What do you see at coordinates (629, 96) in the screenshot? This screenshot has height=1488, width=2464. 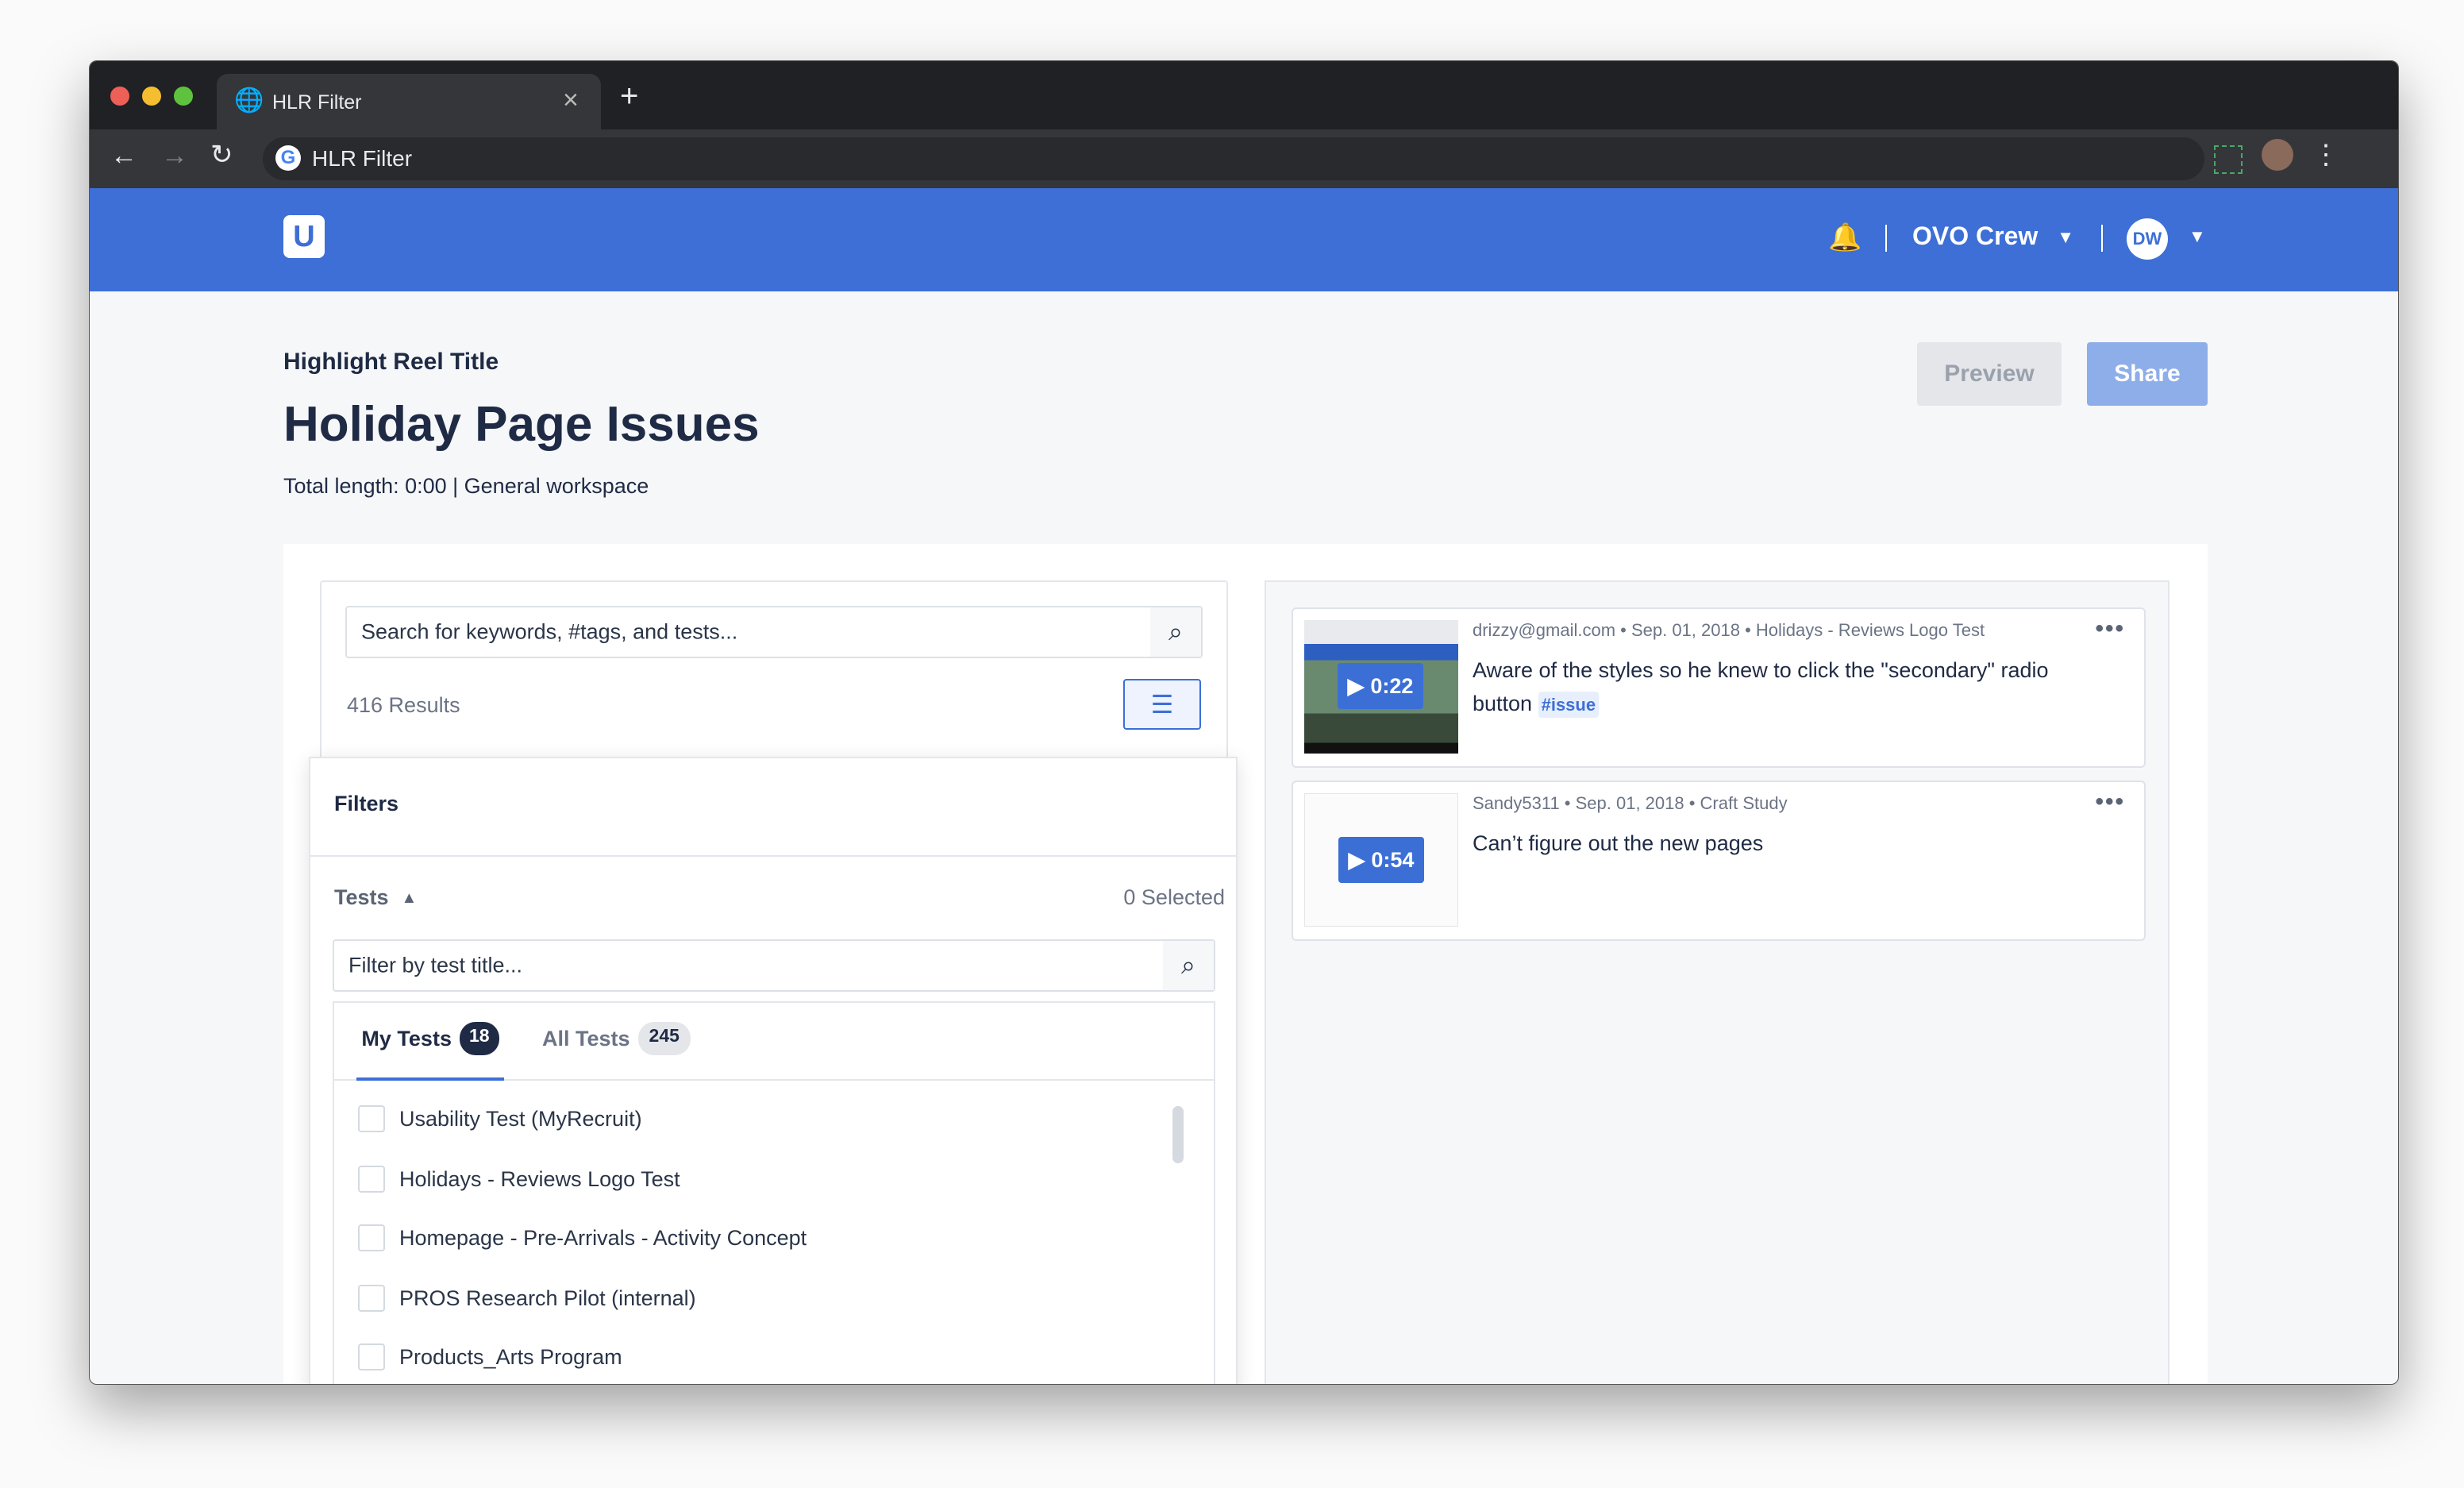 I see `new-tab-button: +` at bounding box center [629, 96].